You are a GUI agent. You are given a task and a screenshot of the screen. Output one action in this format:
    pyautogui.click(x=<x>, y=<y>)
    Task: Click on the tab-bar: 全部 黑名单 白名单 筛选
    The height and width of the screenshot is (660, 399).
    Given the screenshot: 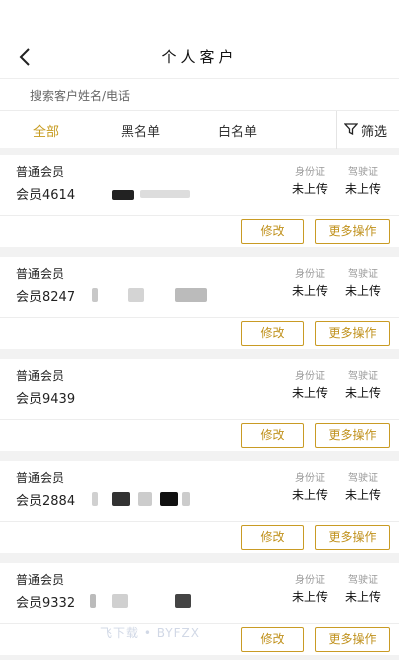 What is the action you would take?
    pyautogui.click(x=199, y=129)
    